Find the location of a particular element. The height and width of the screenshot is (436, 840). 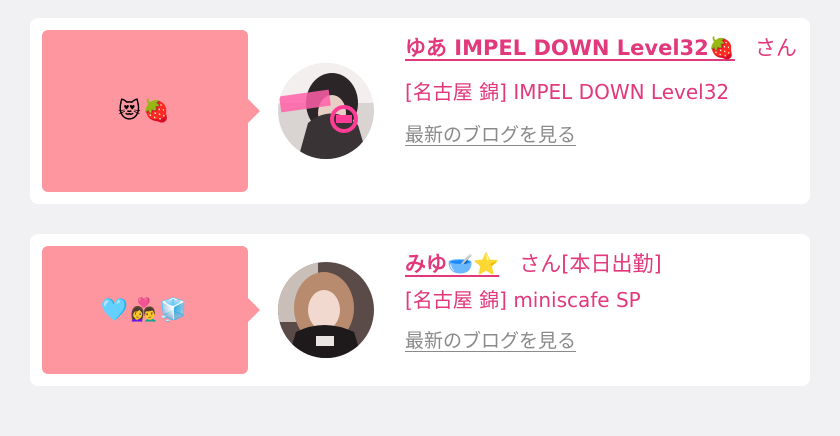

shop-label: [名古屋 錦] miniscafe SP is located at coordinates (523, 300).